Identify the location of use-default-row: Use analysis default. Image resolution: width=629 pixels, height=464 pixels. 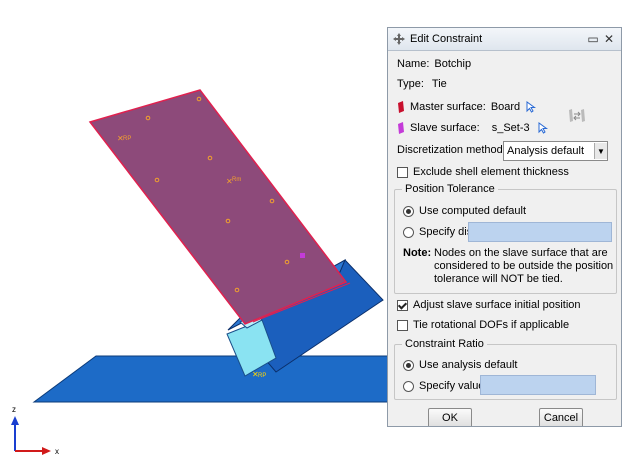
(460, 365).